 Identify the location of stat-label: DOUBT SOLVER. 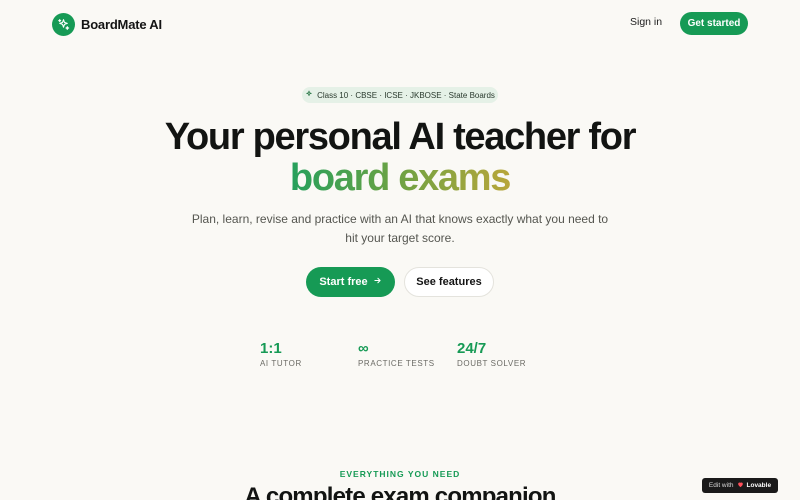
(492, 363).